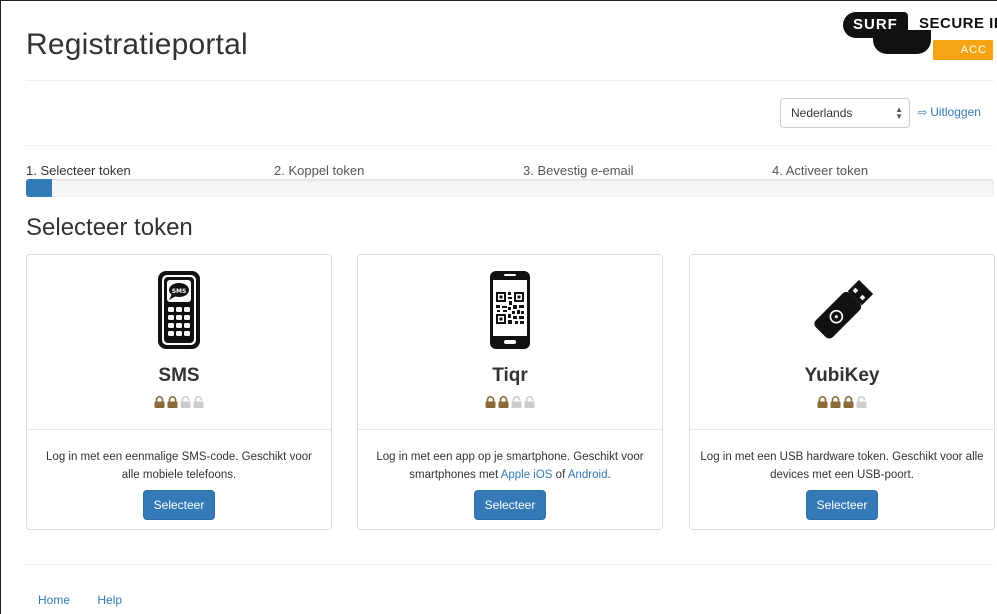 Image resolution: width=997 pixels, height=614 pixels. What do you see at coordinates (527, 475) in the screenshot?
I see `apple-ios-link: Apple iOS` at bounding box center [527, 475].